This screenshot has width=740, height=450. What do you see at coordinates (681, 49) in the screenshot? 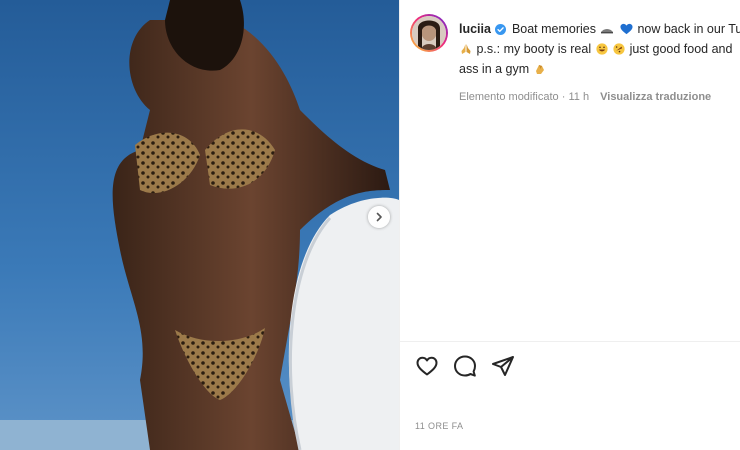
I see `caption-text-2b: just good food and` at bounding box center [681, 49].